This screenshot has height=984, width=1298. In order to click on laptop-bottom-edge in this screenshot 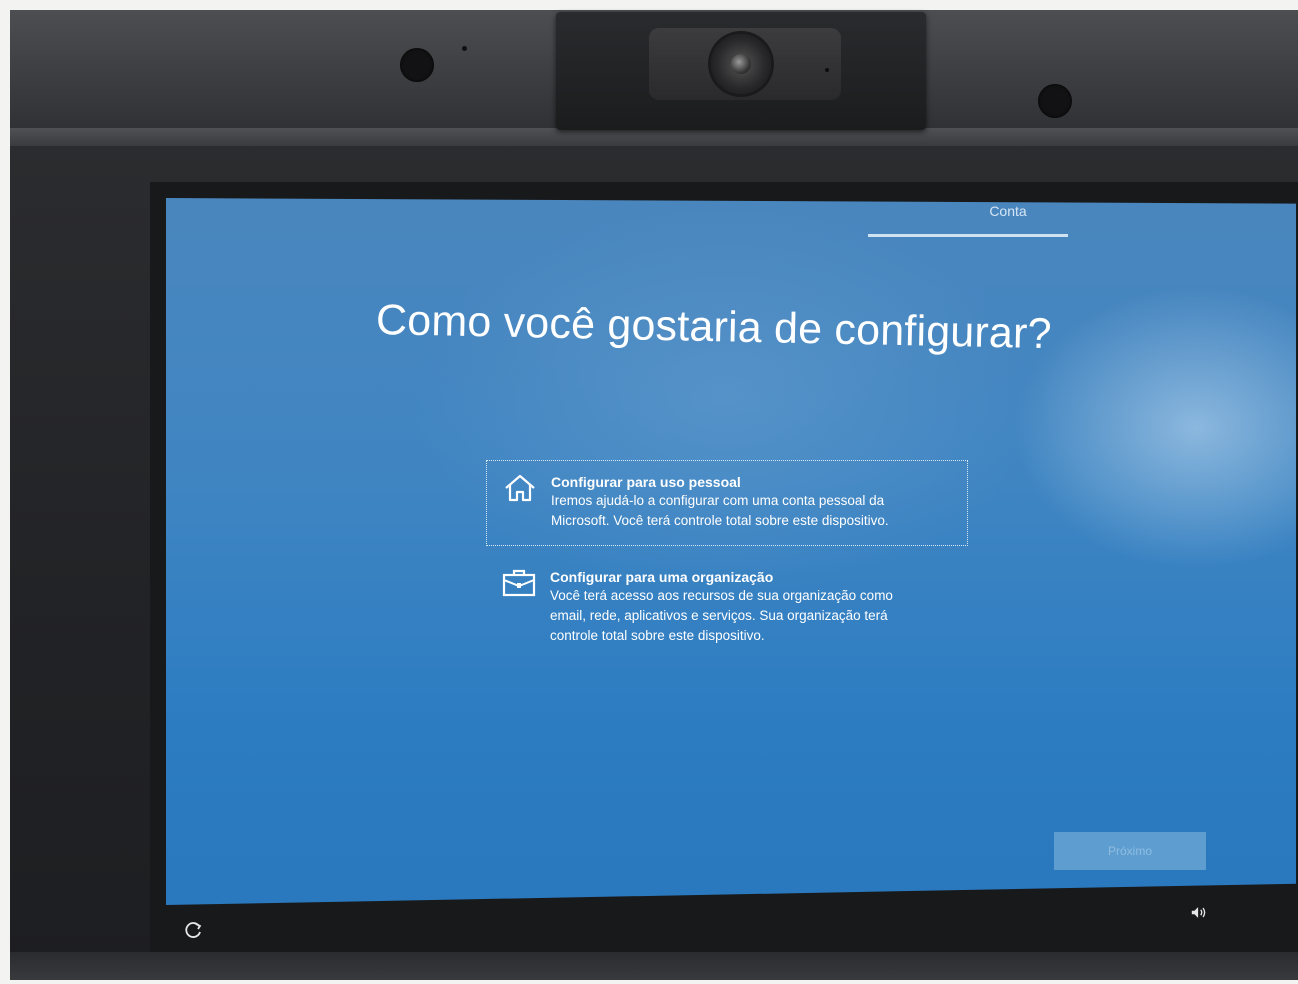, I will do `click(654, 966)`.